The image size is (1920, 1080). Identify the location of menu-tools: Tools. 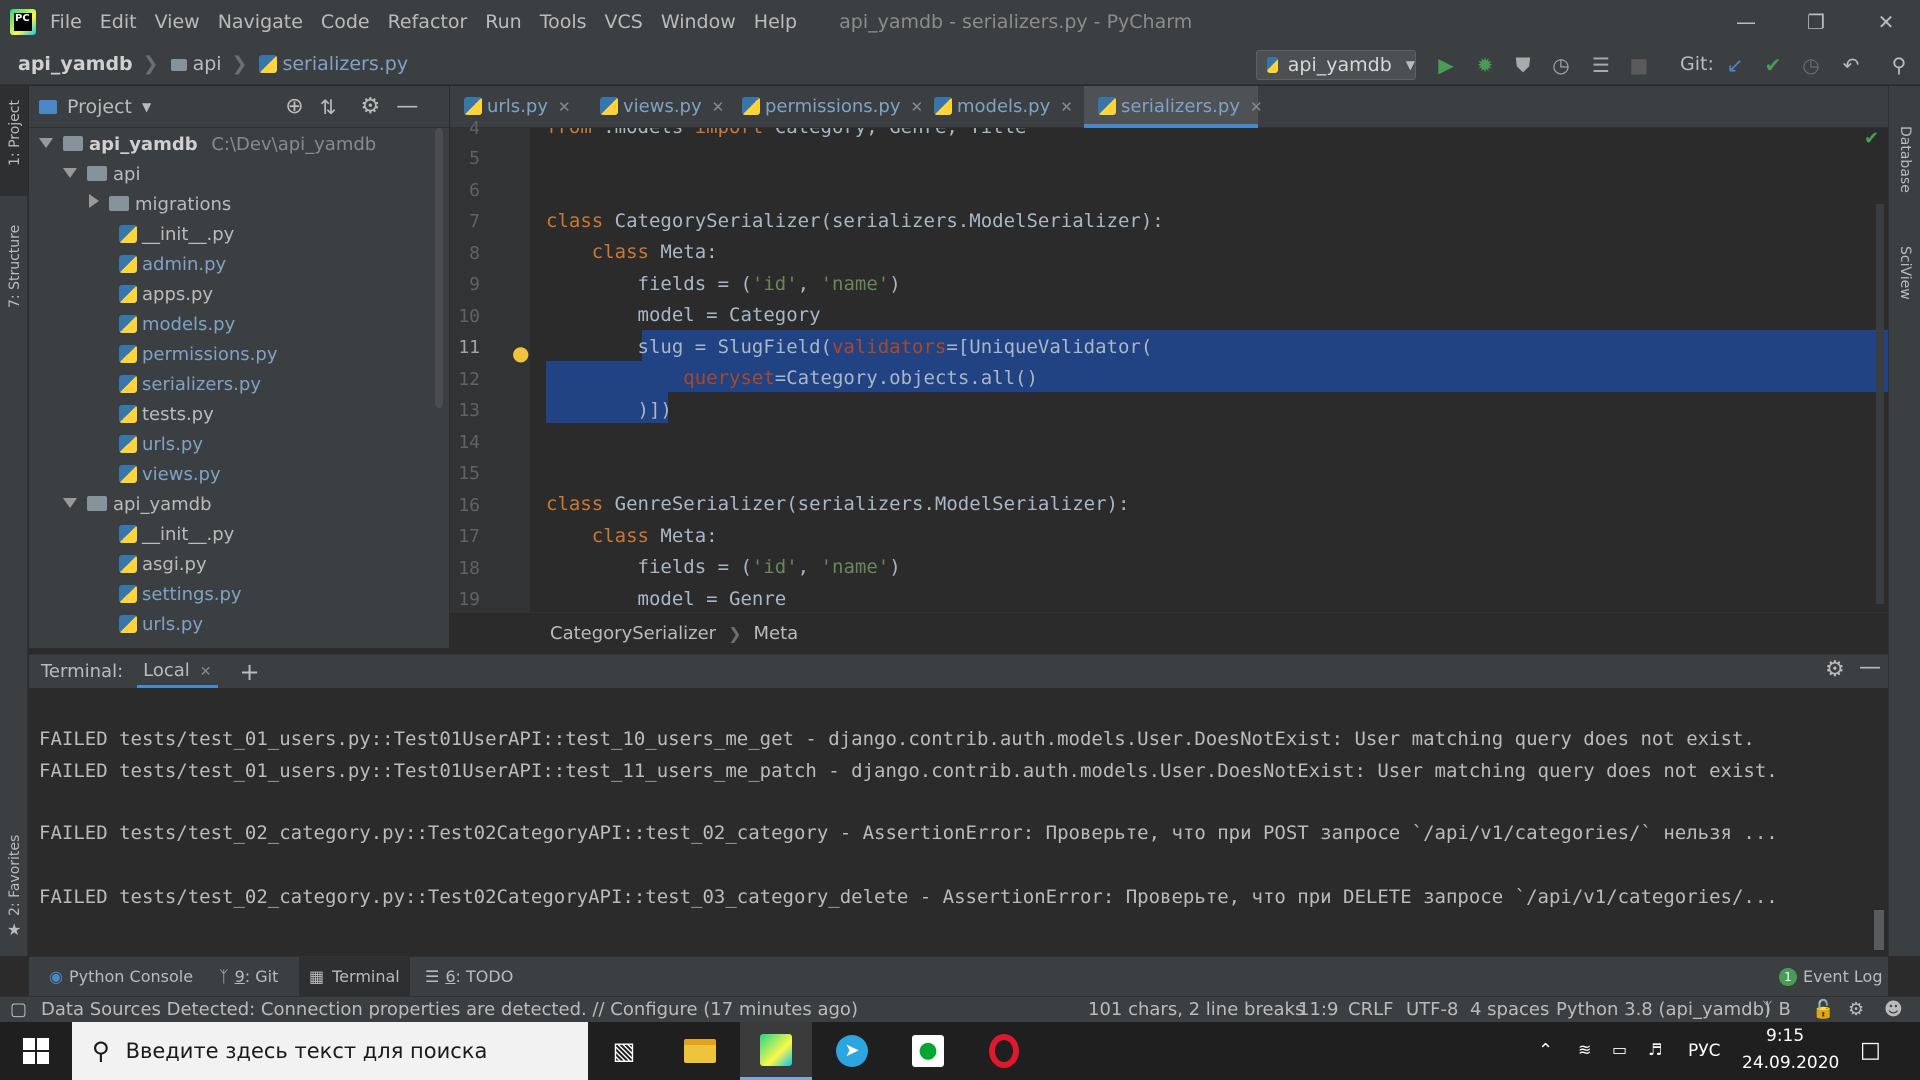
(563, 22).